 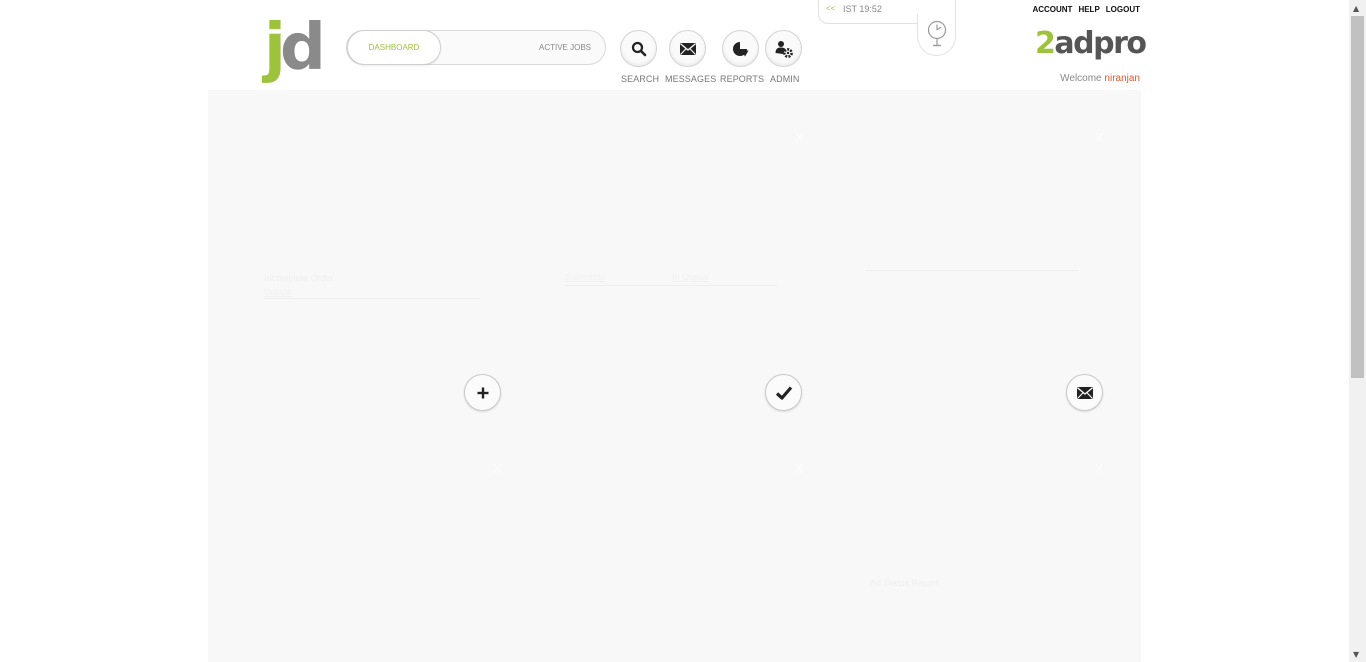 What do you see at coordinates (394, 47) in the screenshot?
I see `tab-dashboard: DASHBOARD` at bounding box center [394, 47].